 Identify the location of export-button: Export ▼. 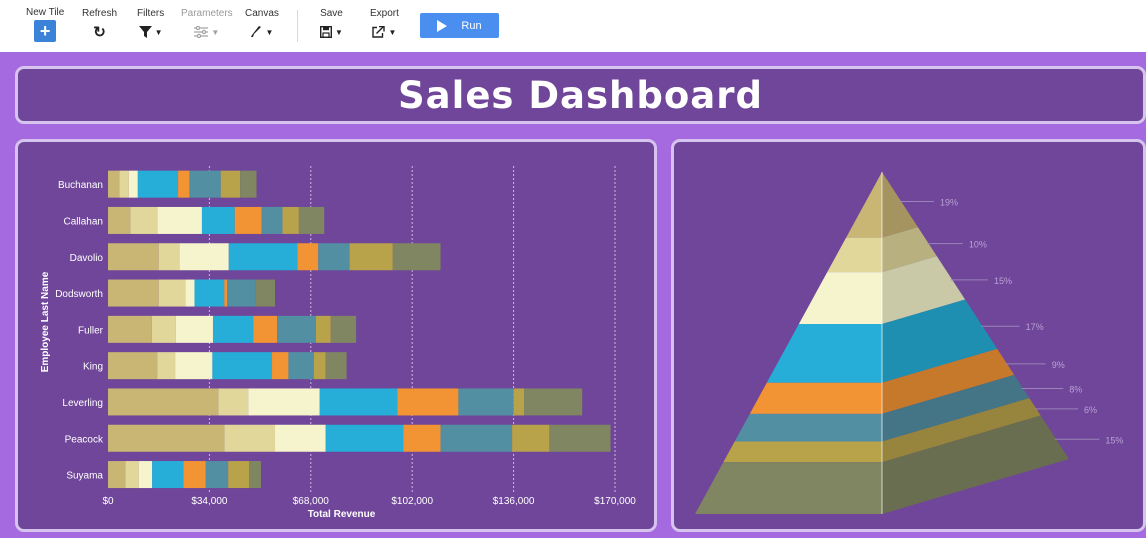
(384, 24).